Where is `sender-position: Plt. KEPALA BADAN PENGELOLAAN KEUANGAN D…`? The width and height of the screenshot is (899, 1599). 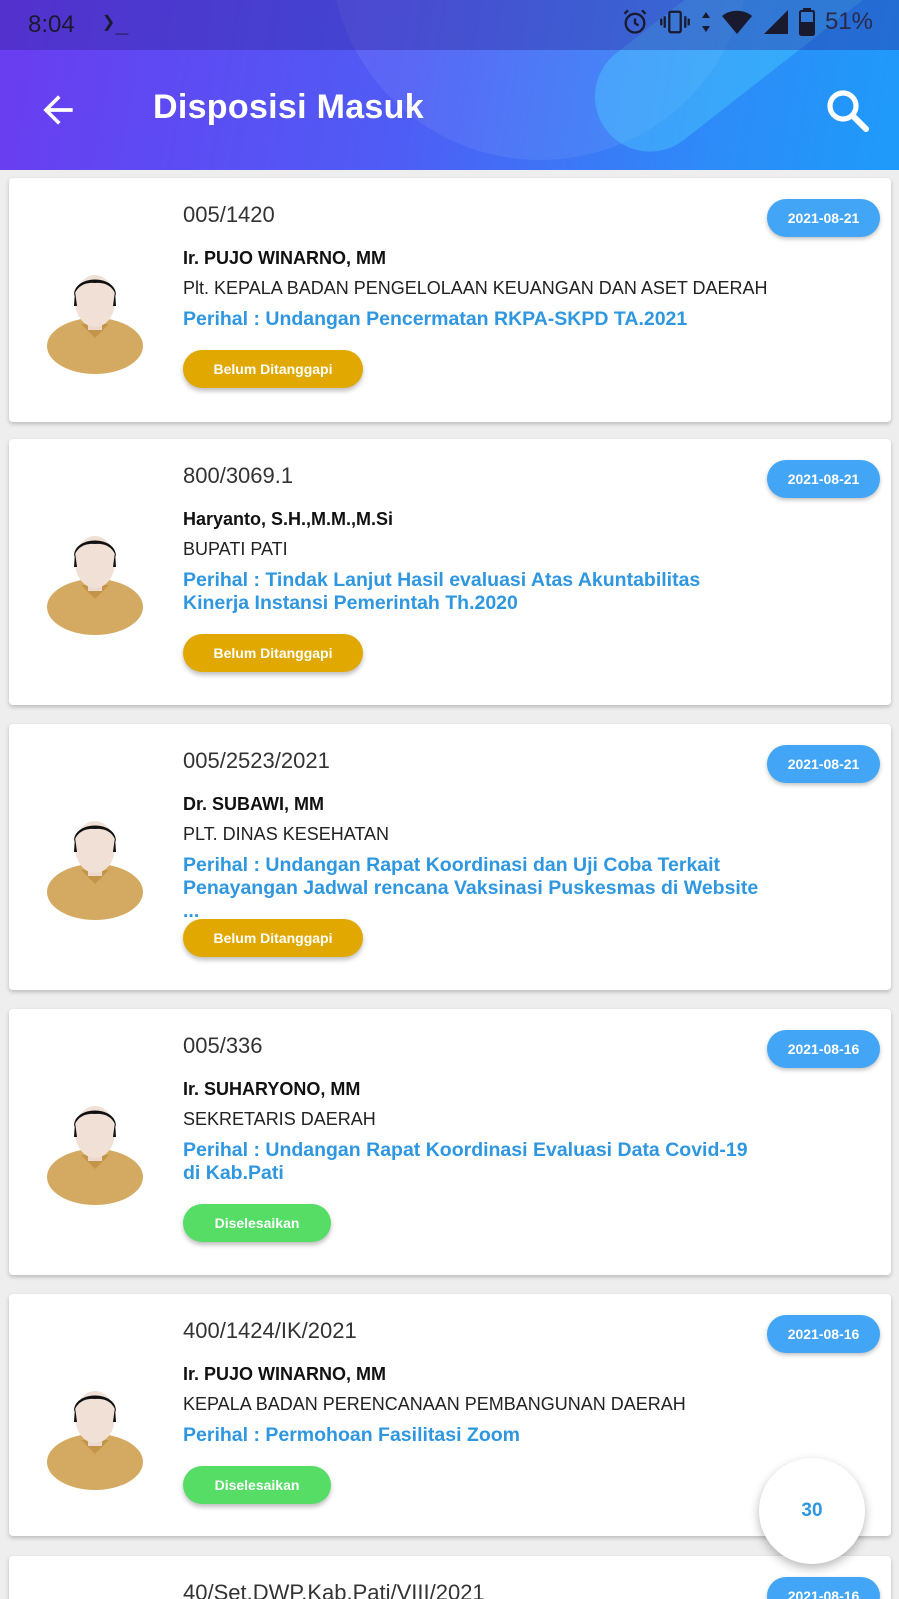
sender-position: Plt. KEPALA BADAN PENGELOLAAN KEUANGAN D… is located at coordinates (475, 288).